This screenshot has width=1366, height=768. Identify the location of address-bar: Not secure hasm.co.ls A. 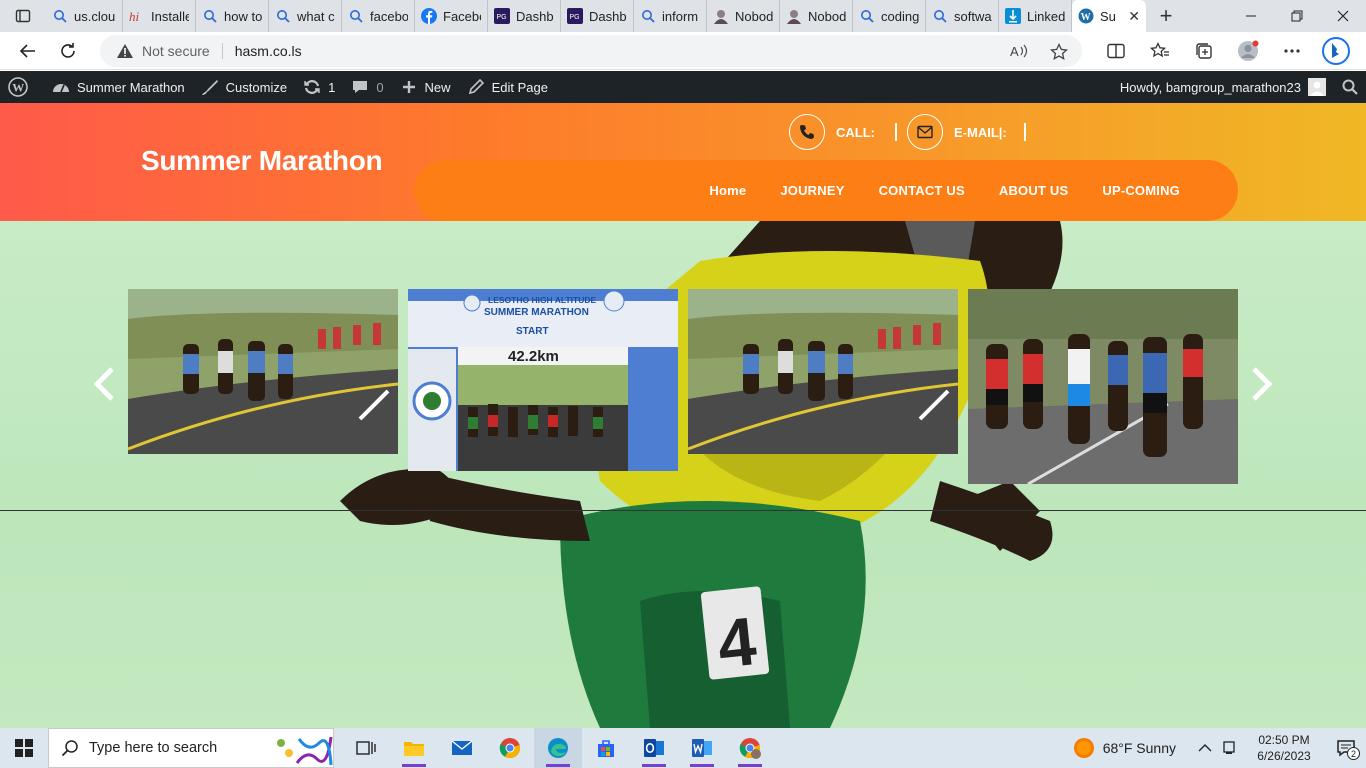
(591, 51).